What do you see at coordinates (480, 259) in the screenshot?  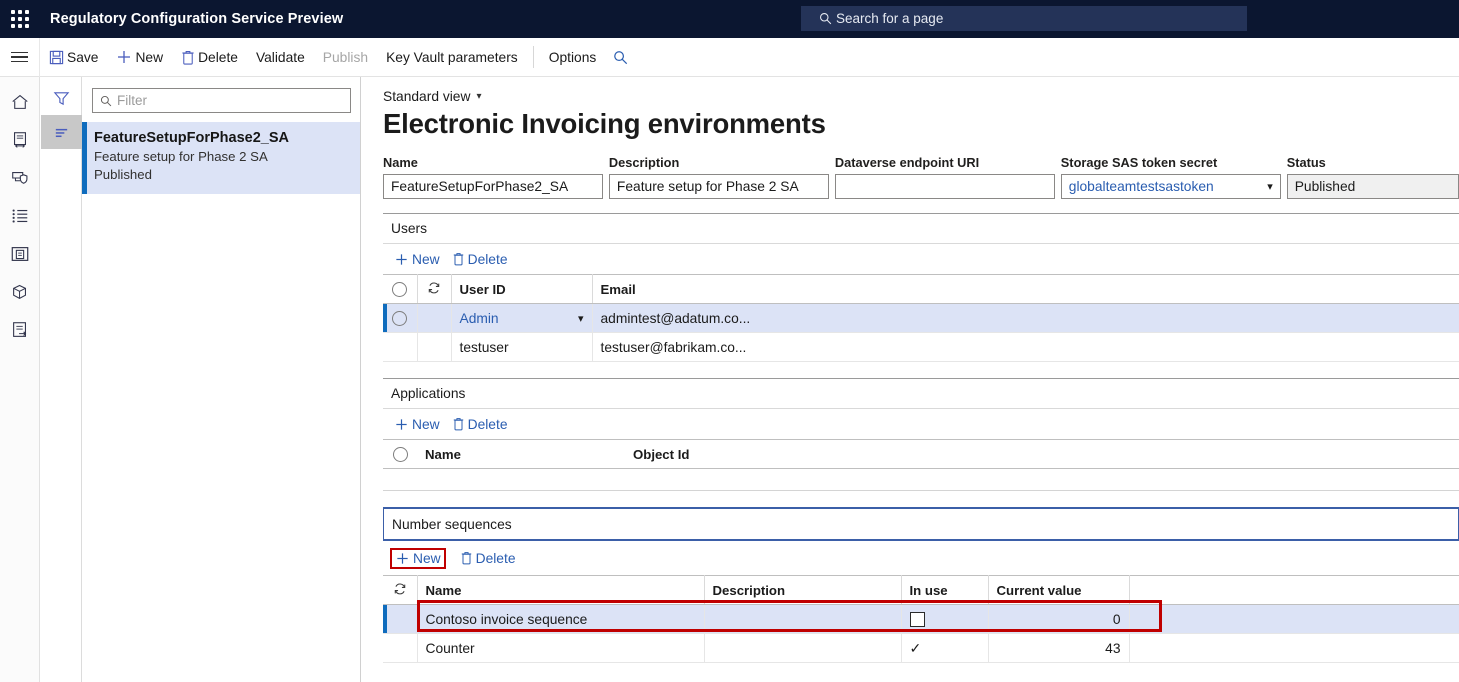 I see `users-delete-button: Delete` at bounding box center [480, 259].